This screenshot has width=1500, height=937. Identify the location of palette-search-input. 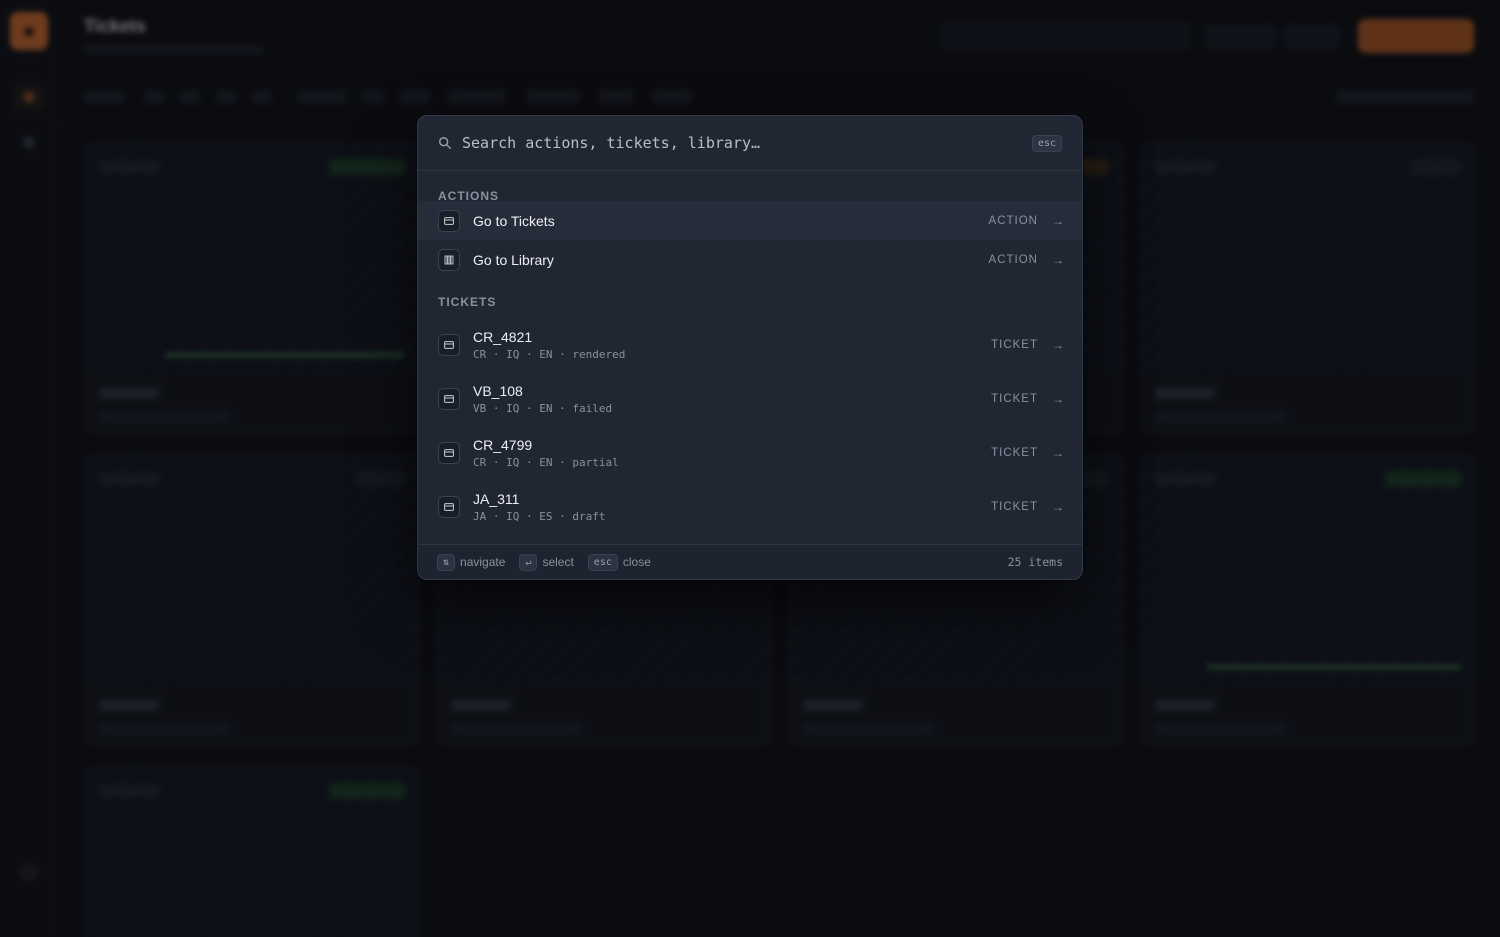
(747, 143).